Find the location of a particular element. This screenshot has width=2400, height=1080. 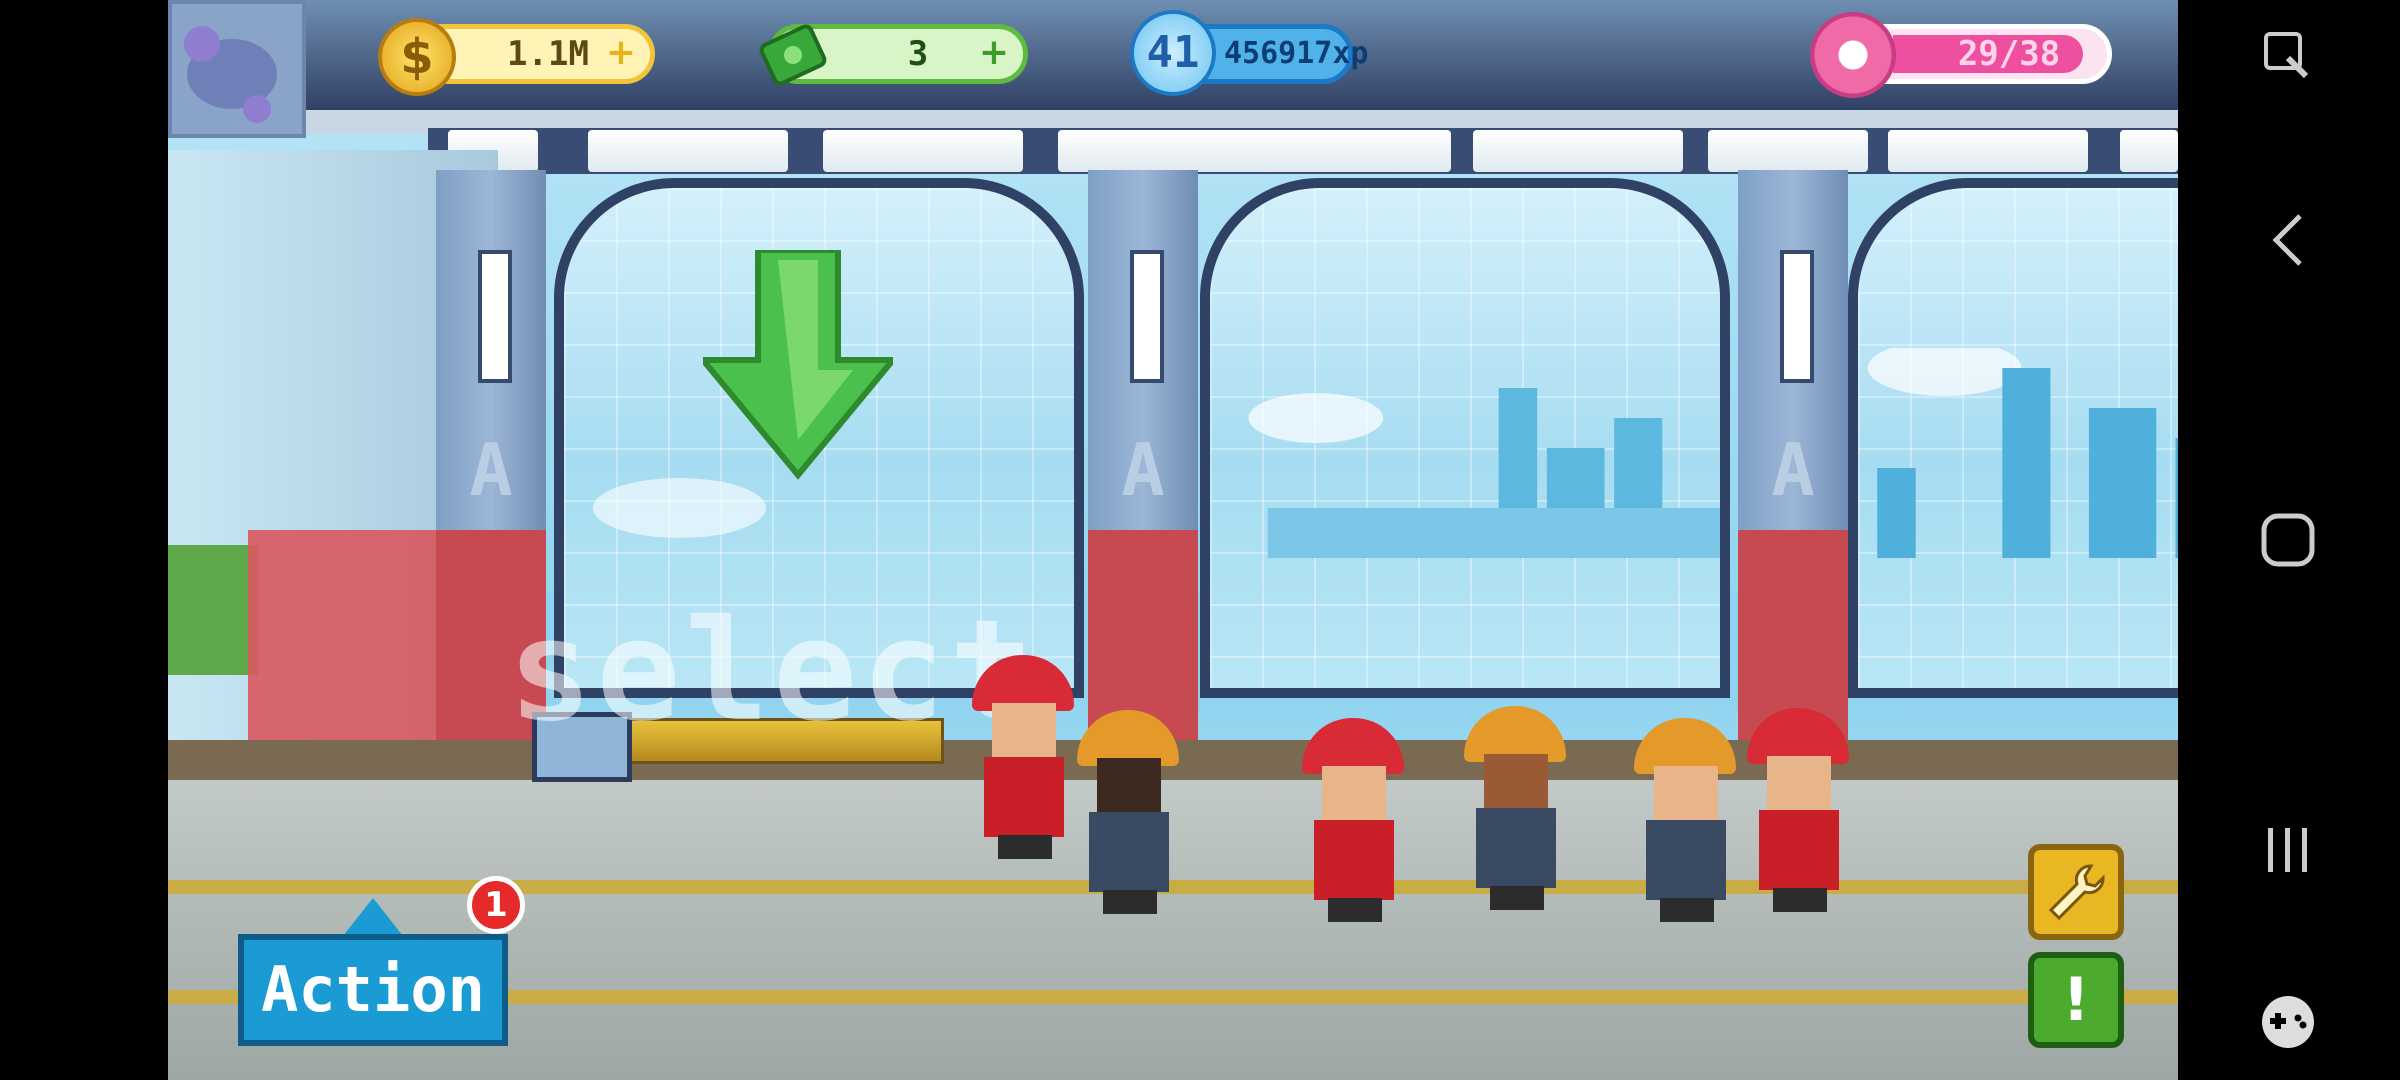

add-coins-button: + is located at coordinates (621, 53).